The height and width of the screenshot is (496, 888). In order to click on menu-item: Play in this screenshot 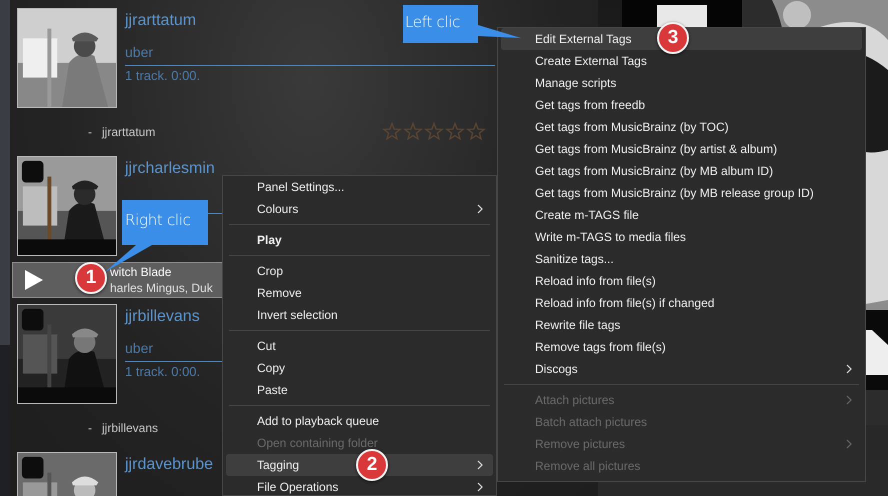, I will do `click(359, 240)`.